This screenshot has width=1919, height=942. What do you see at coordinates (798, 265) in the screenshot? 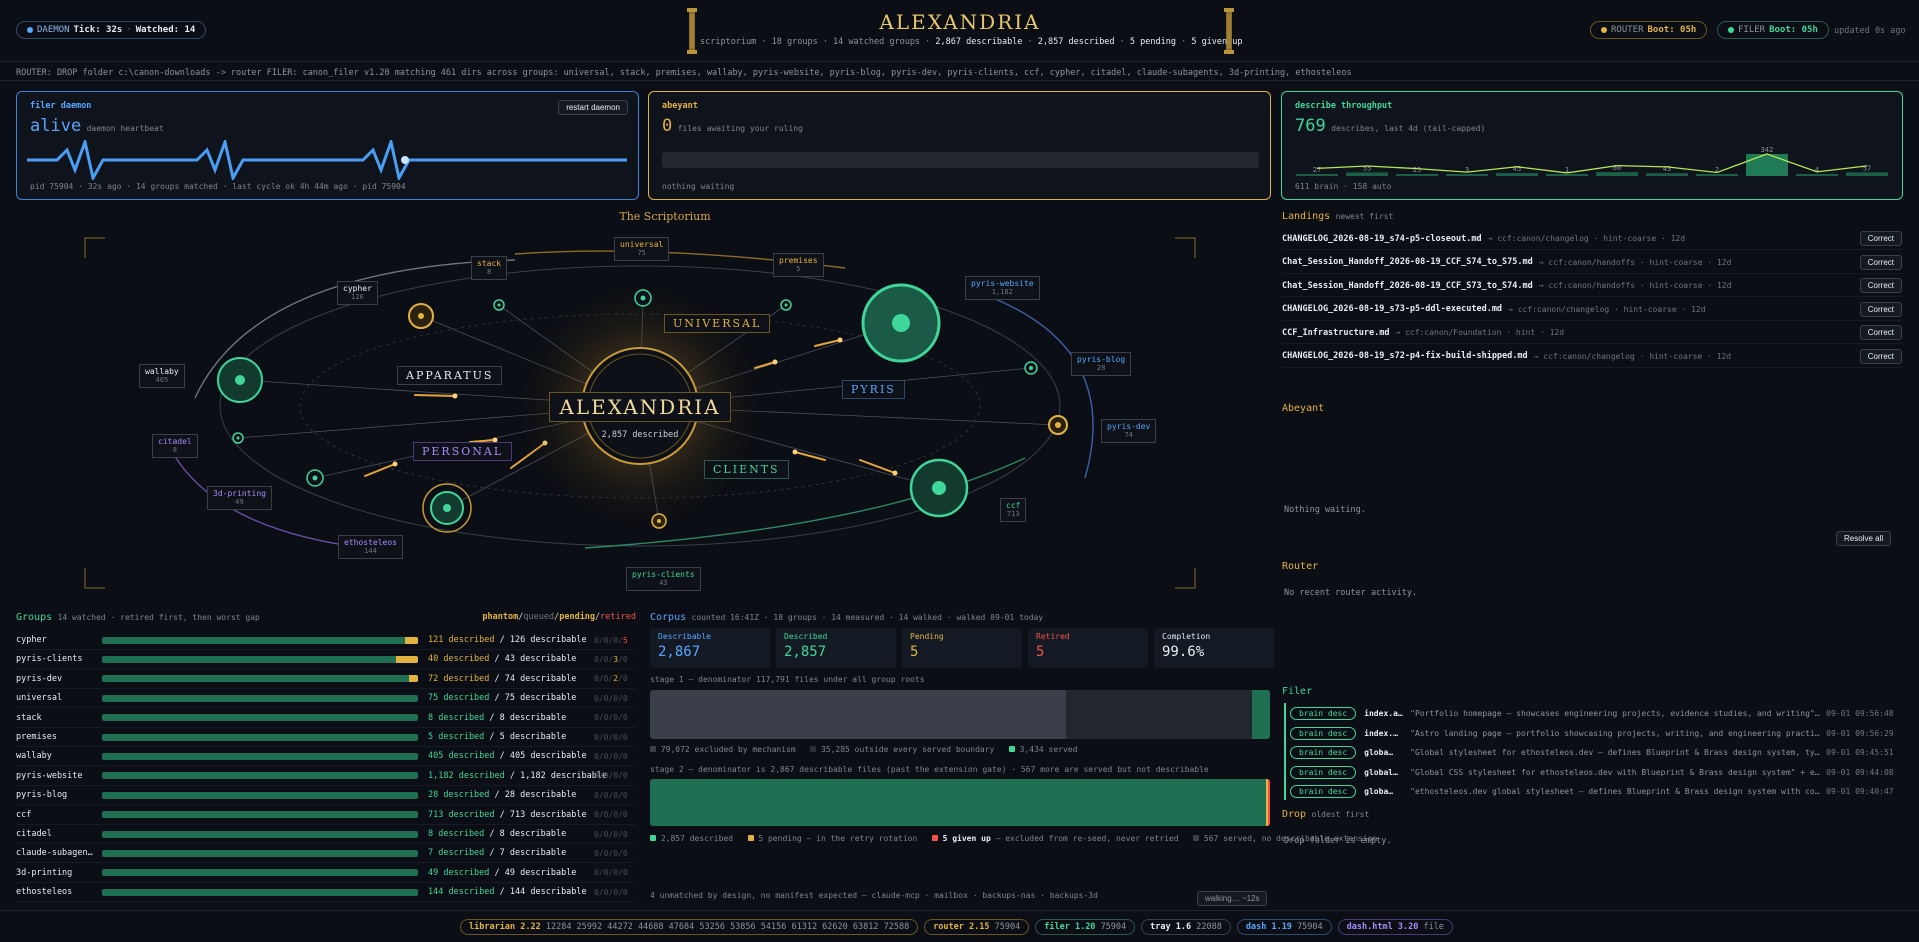
I see `node-label-premises: premises 5` at bounding box center [798, 265].